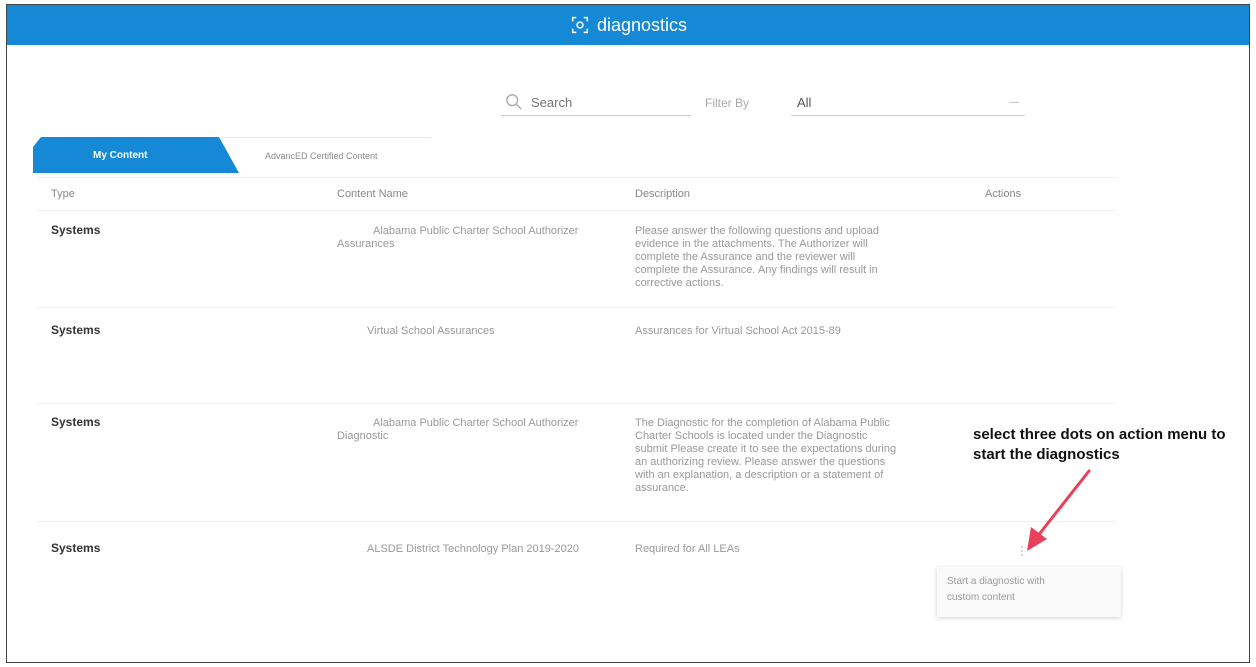  What do you see at coordinates (662, 194) in the screenshot?
I see `column-header-description: Description` at bounding box center [662, 194].